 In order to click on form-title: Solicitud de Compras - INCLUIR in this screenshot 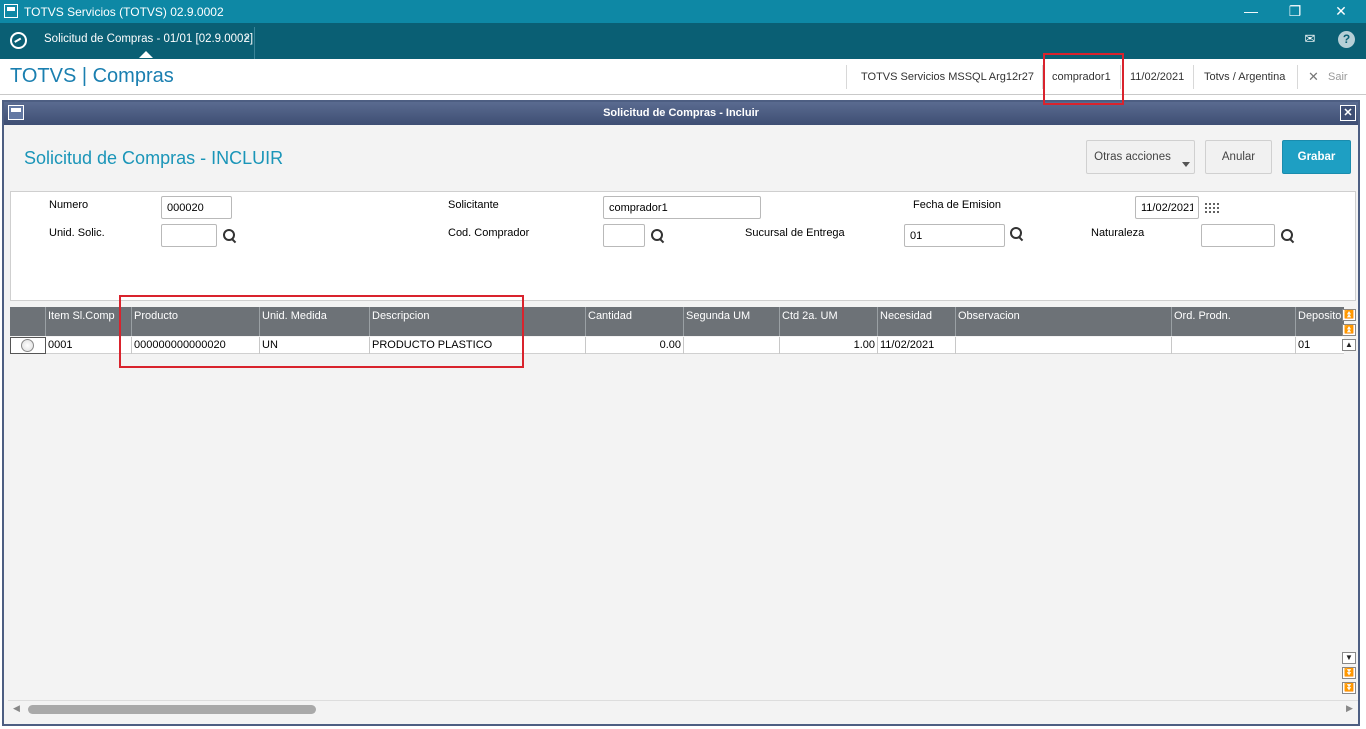, I will do `click(154, 158)`.